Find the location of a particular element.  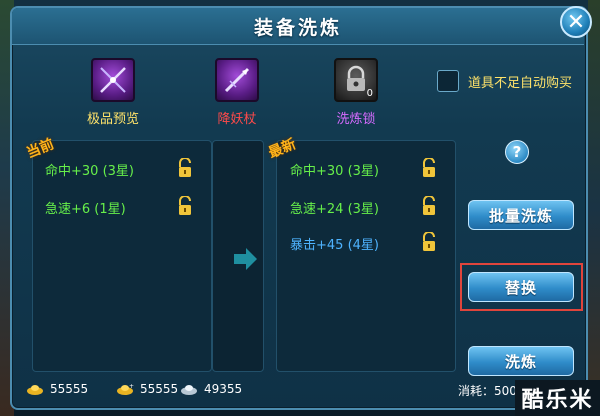

bound-gold-currency: + 55555 is located at coordinates (147, 389).